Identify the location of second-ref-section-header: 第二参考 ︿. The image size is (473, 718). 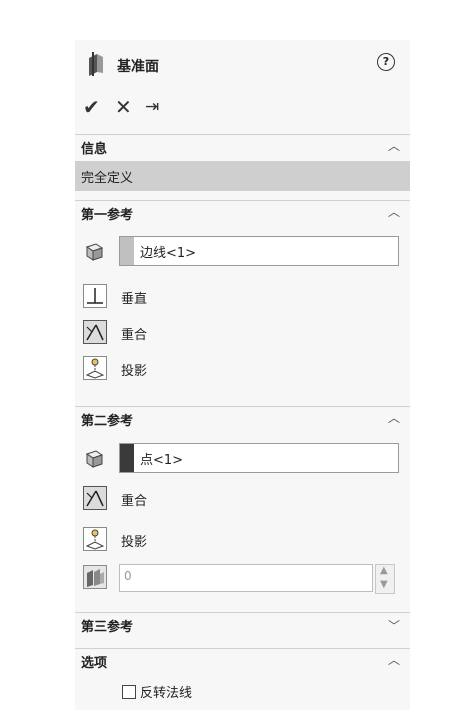
(242, 418).